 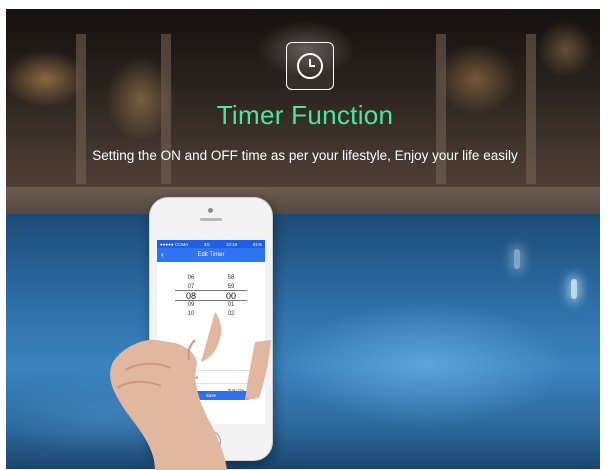 I want to click on nav-bar: ‹ Edit Timer, so click(x=211, y=255).